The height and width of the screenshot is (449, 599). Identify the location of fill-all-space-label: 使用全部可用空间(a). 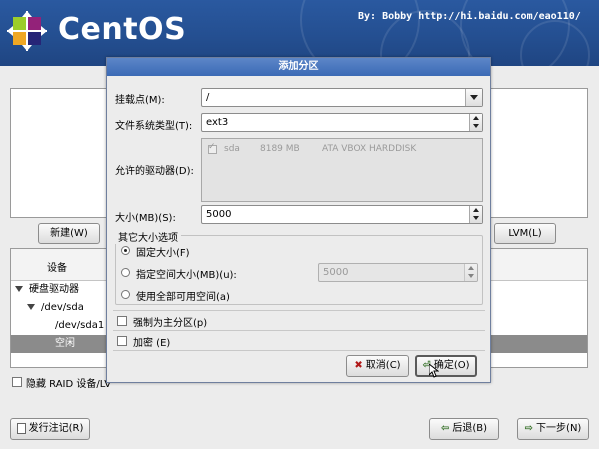
(183, 297).